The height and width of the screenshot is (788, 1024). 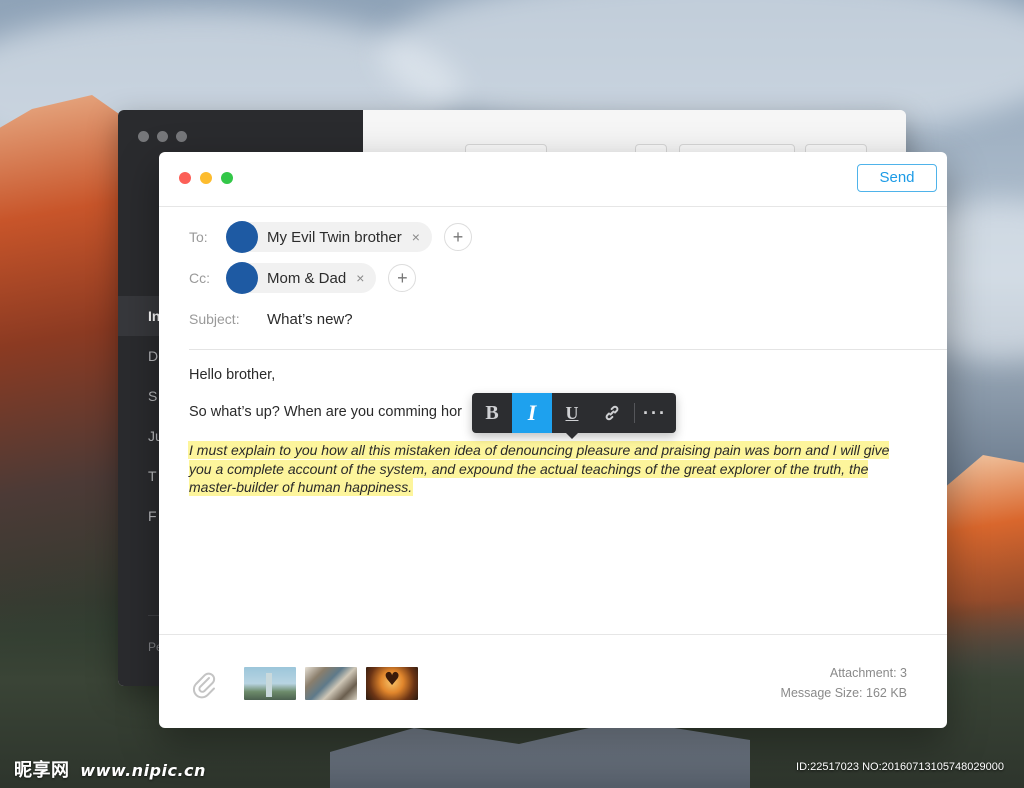 What do you see at coordinates (492, 413) in the screenshot?
I see `bold-button: B` at bounding box center [492, 413].